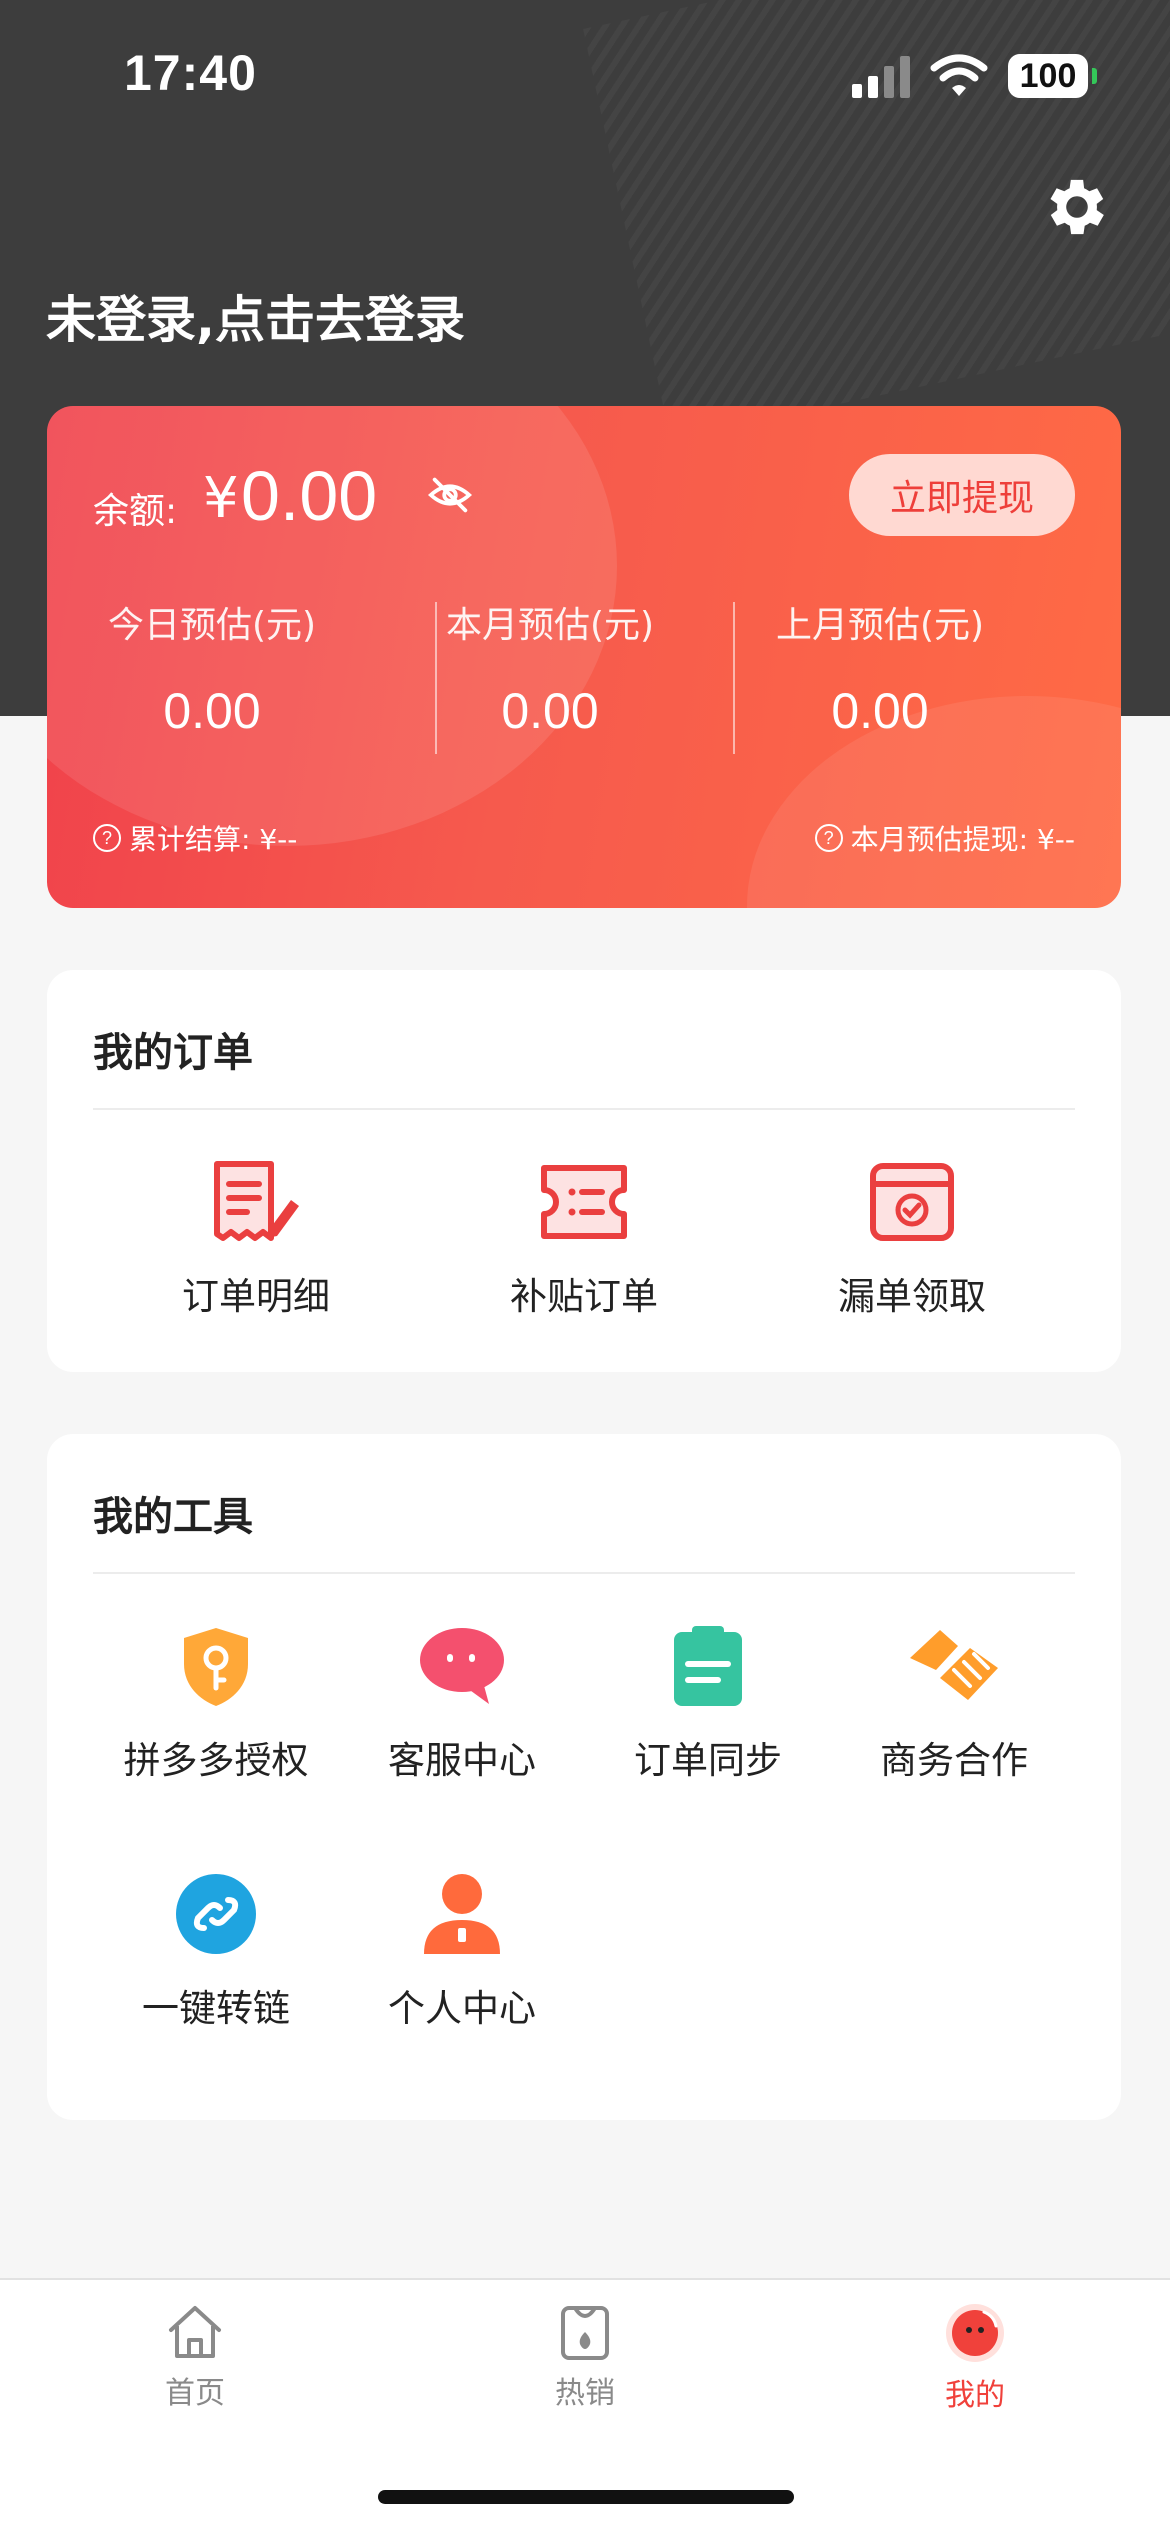 The height and width of the screenshot is (2534, 1170). I want to click on wifi-icon, so click(959, 75).